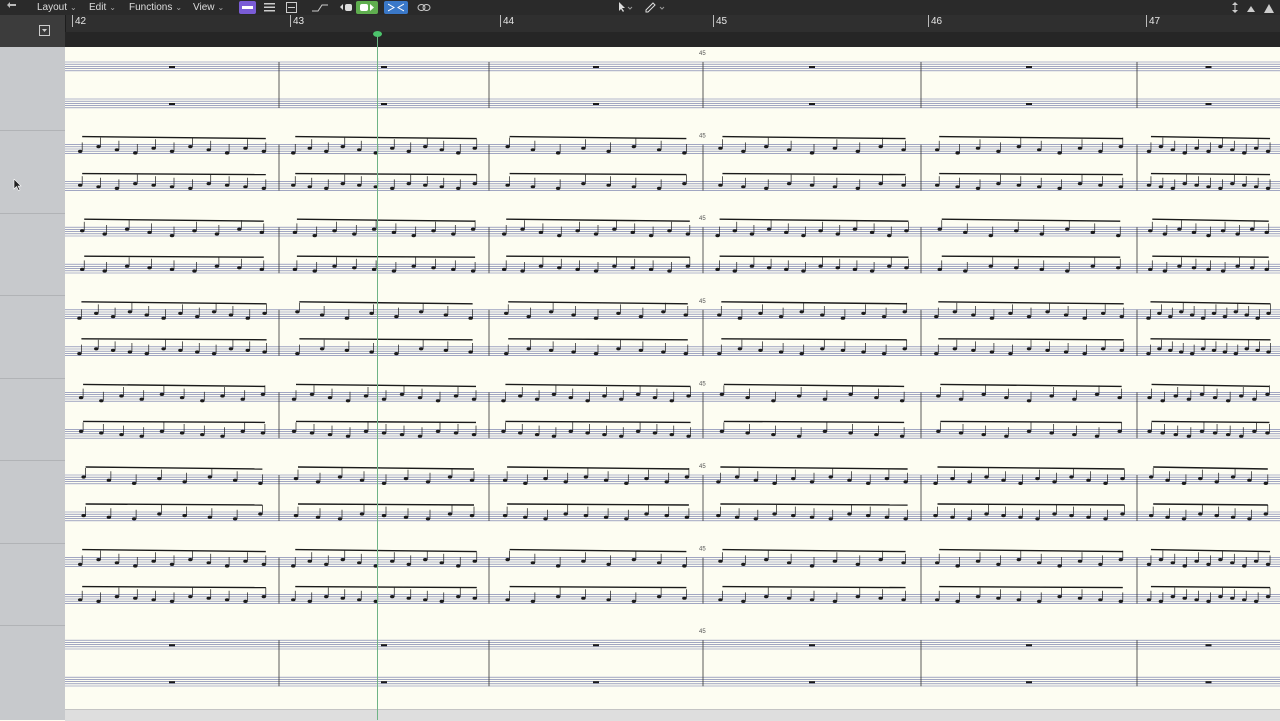 This screenshot has height=721, width=1280. I want to click on curve-icon, so click(320, 8).